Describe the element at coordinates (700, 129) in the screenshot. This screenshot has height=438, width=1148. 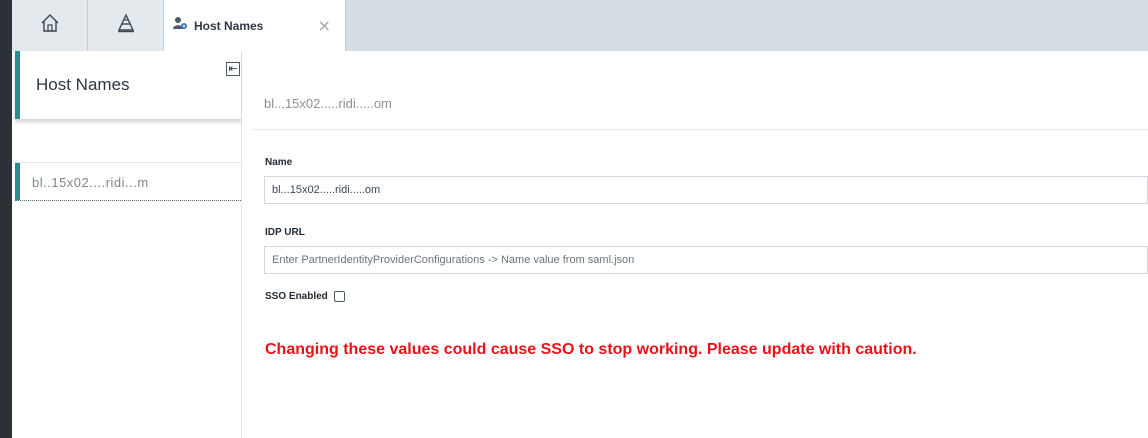
I see `record-divider` at that location.